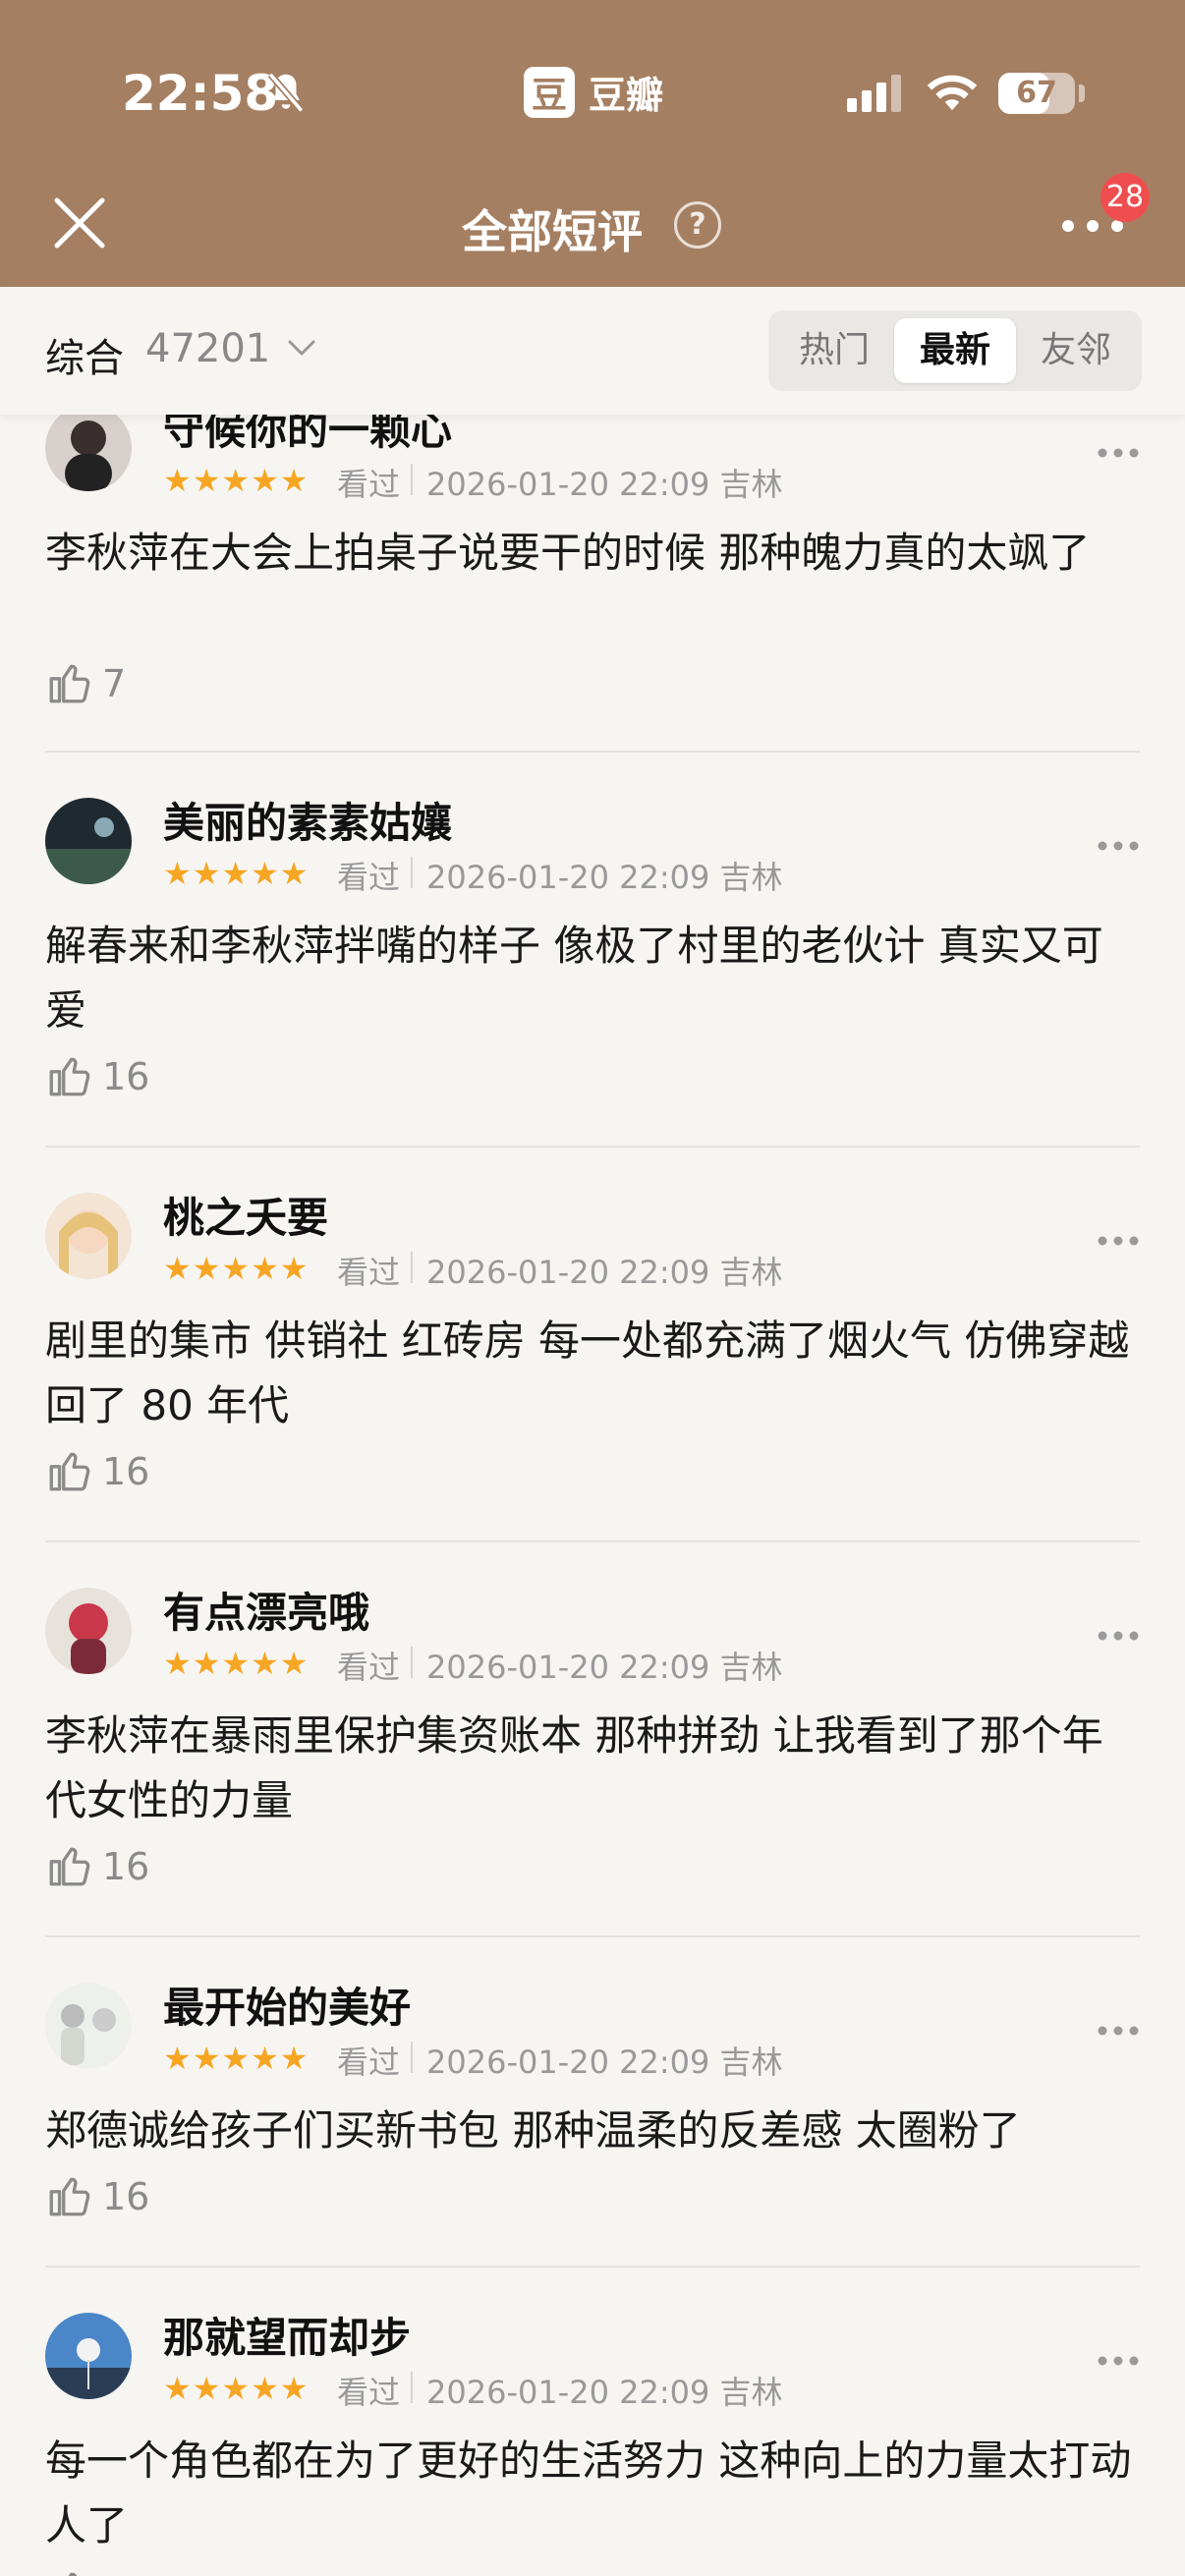 Image resolution: width=1185 pixels, height=2576 pixels. What do you see at coordinates (588, 1372) in the screenshot?
I see `comment-text: 剧里的集市 供销社 红砖房 每一处都充满了烟火气 仿佛穿越回了 80 年代` at bounding box center [588, 1372].